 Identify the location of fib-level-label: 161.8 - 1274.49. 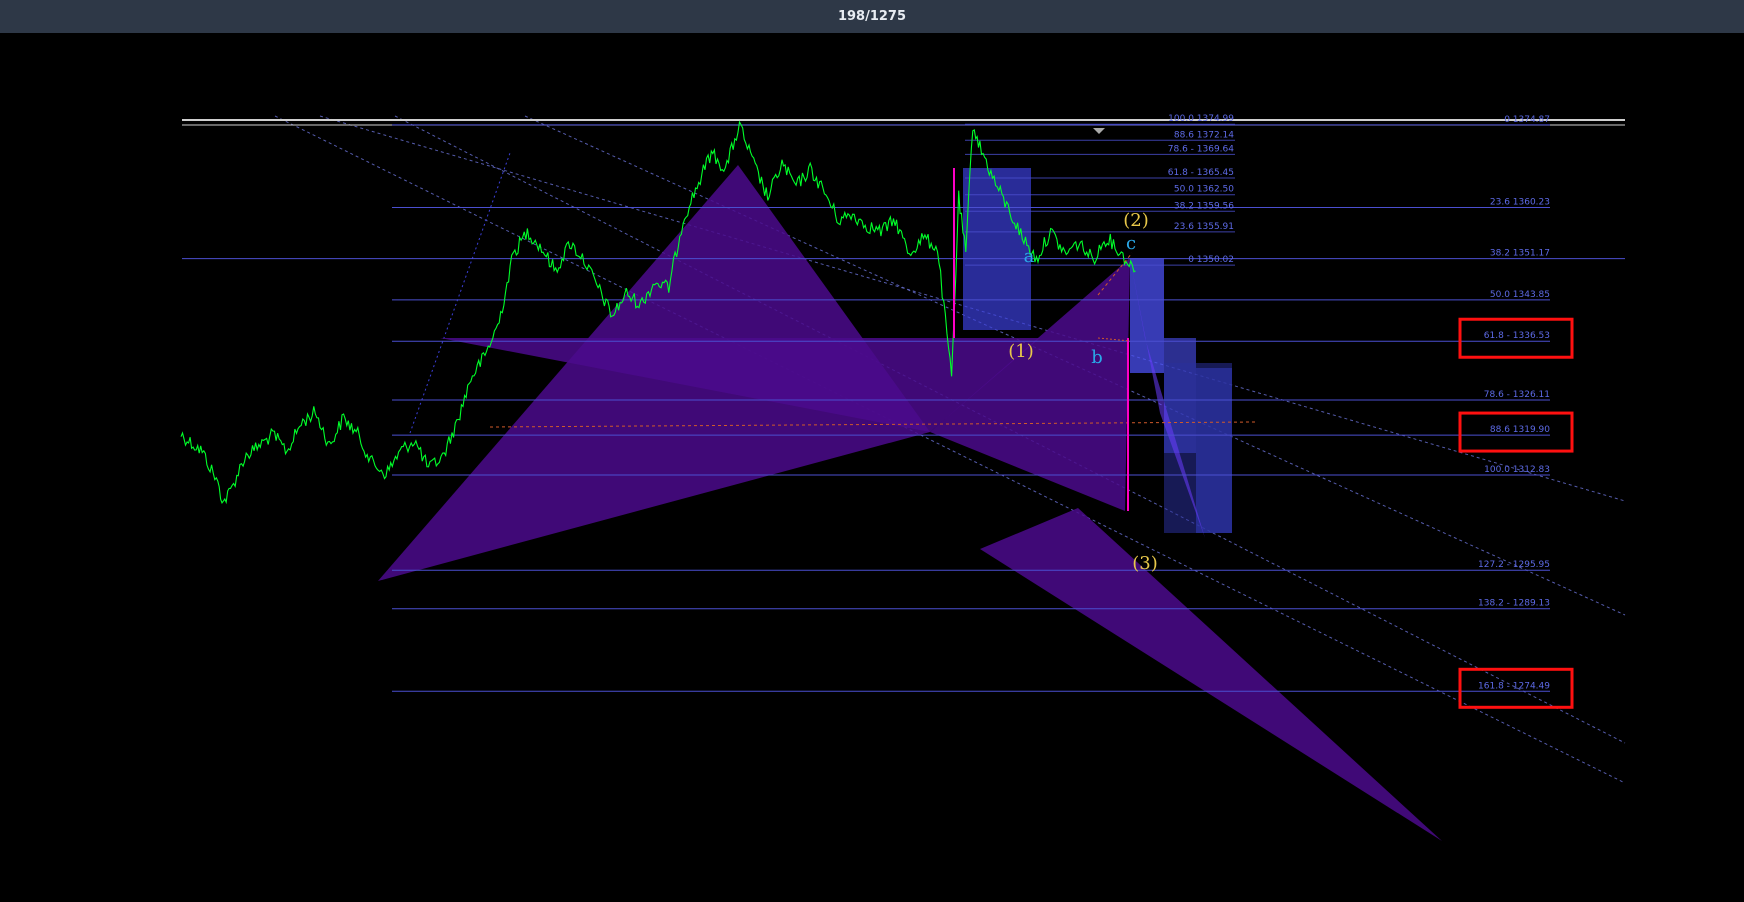
(1514, 686).